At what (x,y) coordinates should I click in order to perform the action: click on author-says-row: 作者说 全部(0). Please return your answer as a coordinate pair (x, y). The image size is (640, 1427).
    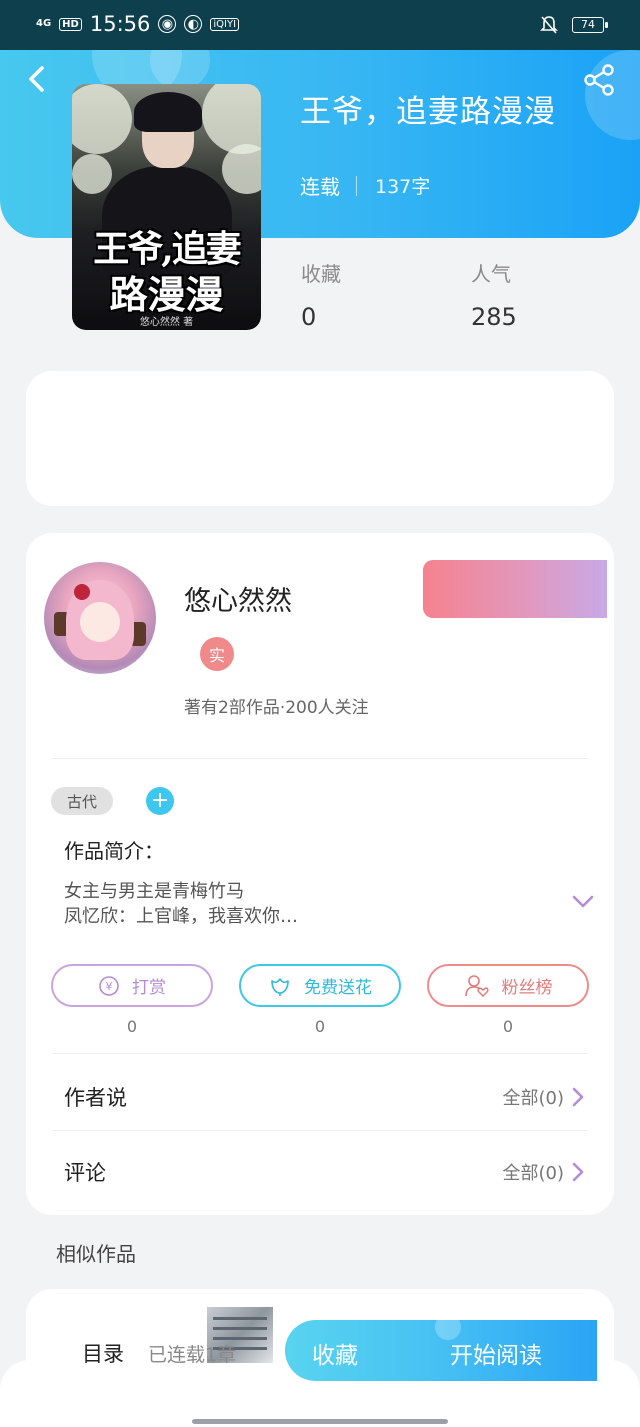
    Looking at the image, I should click on (324, 1097).